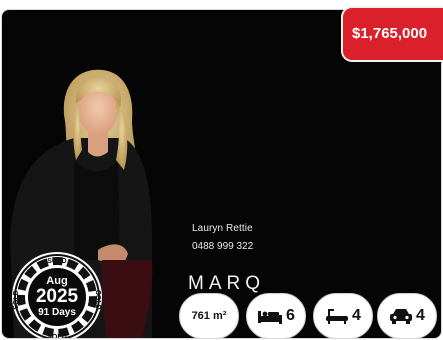 The height and width of the screenshot is (340, 443). I want to click on bathrooms-count: 4, so click(356, 315).